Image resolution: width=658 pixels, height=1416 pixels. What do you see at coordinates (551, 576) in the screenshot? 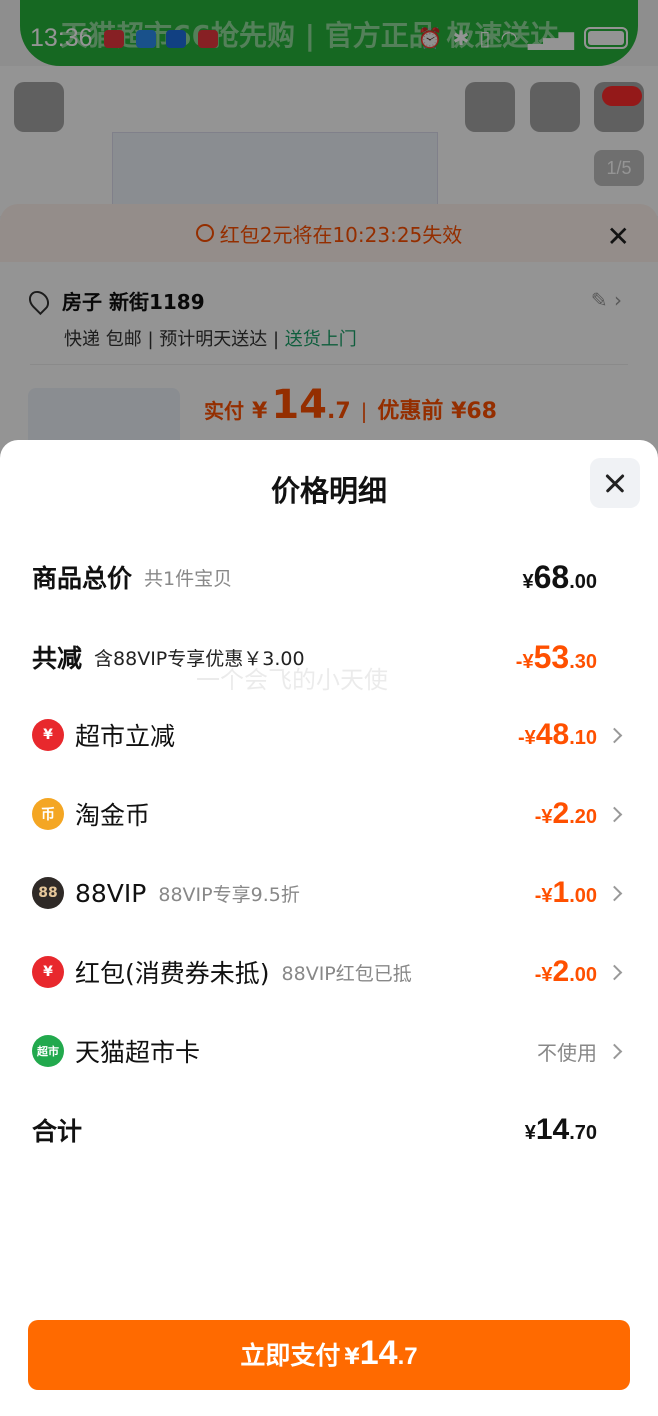
I see `amount-int: 68` at bounding box center [551, 576].